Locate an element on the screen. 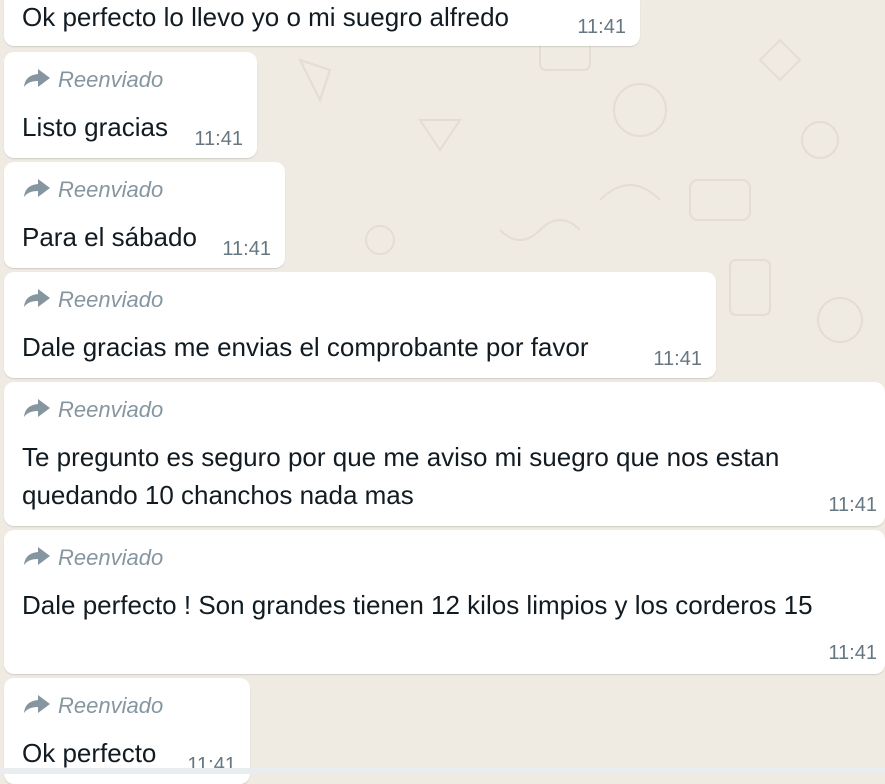 The image size is (885, 784). message-text: Ok perfecto is located at coordinates (89, 753).